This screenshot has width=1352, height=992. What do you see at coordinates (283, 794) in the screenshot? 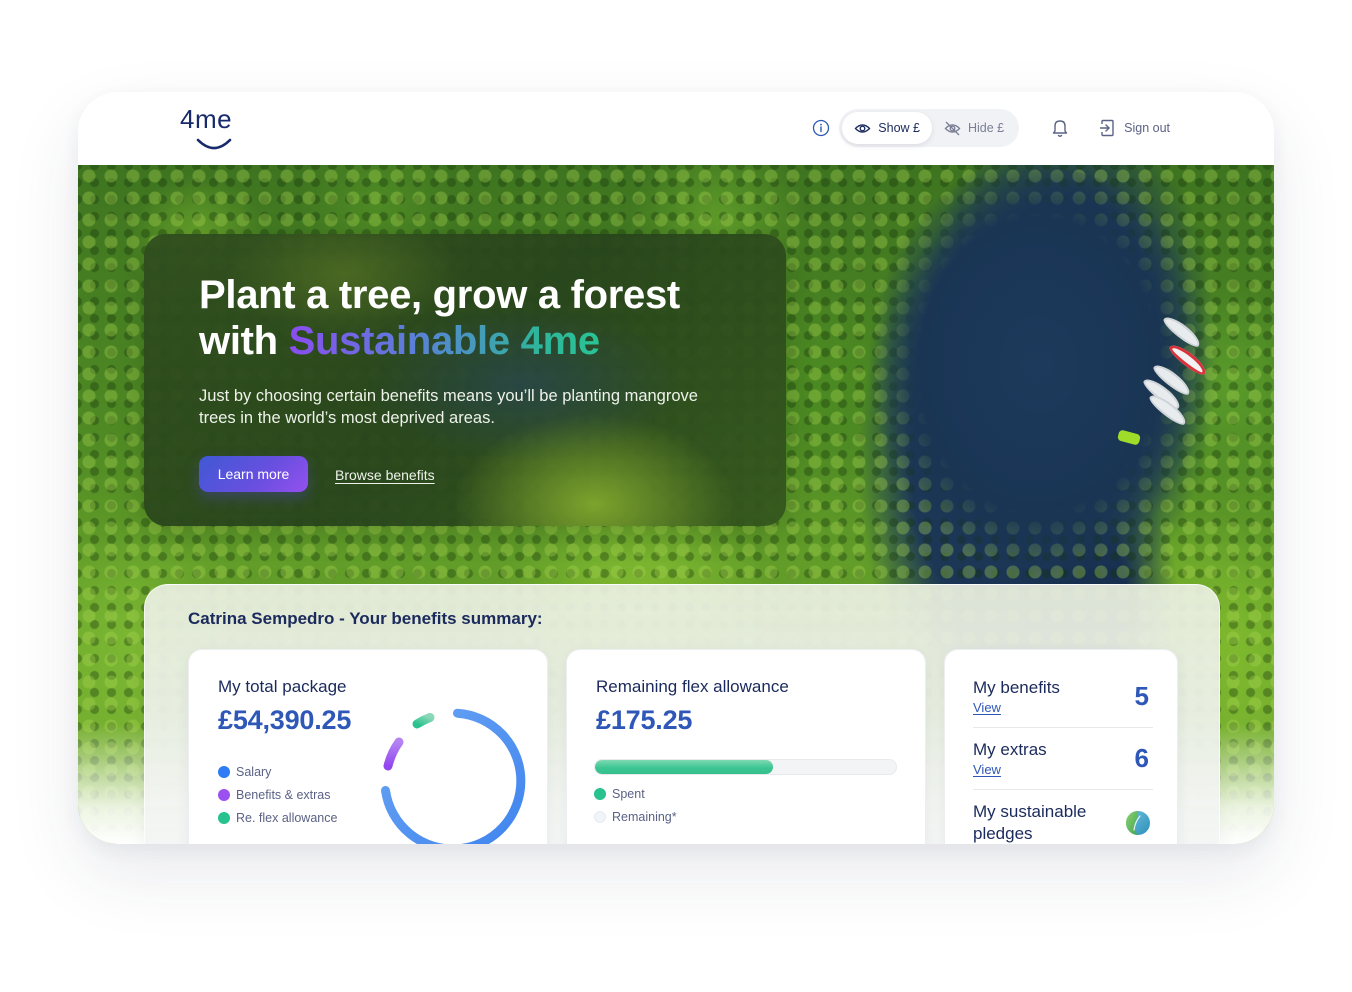
I see `legend-label: Benefits & extras` at bounding box center [283, 794].